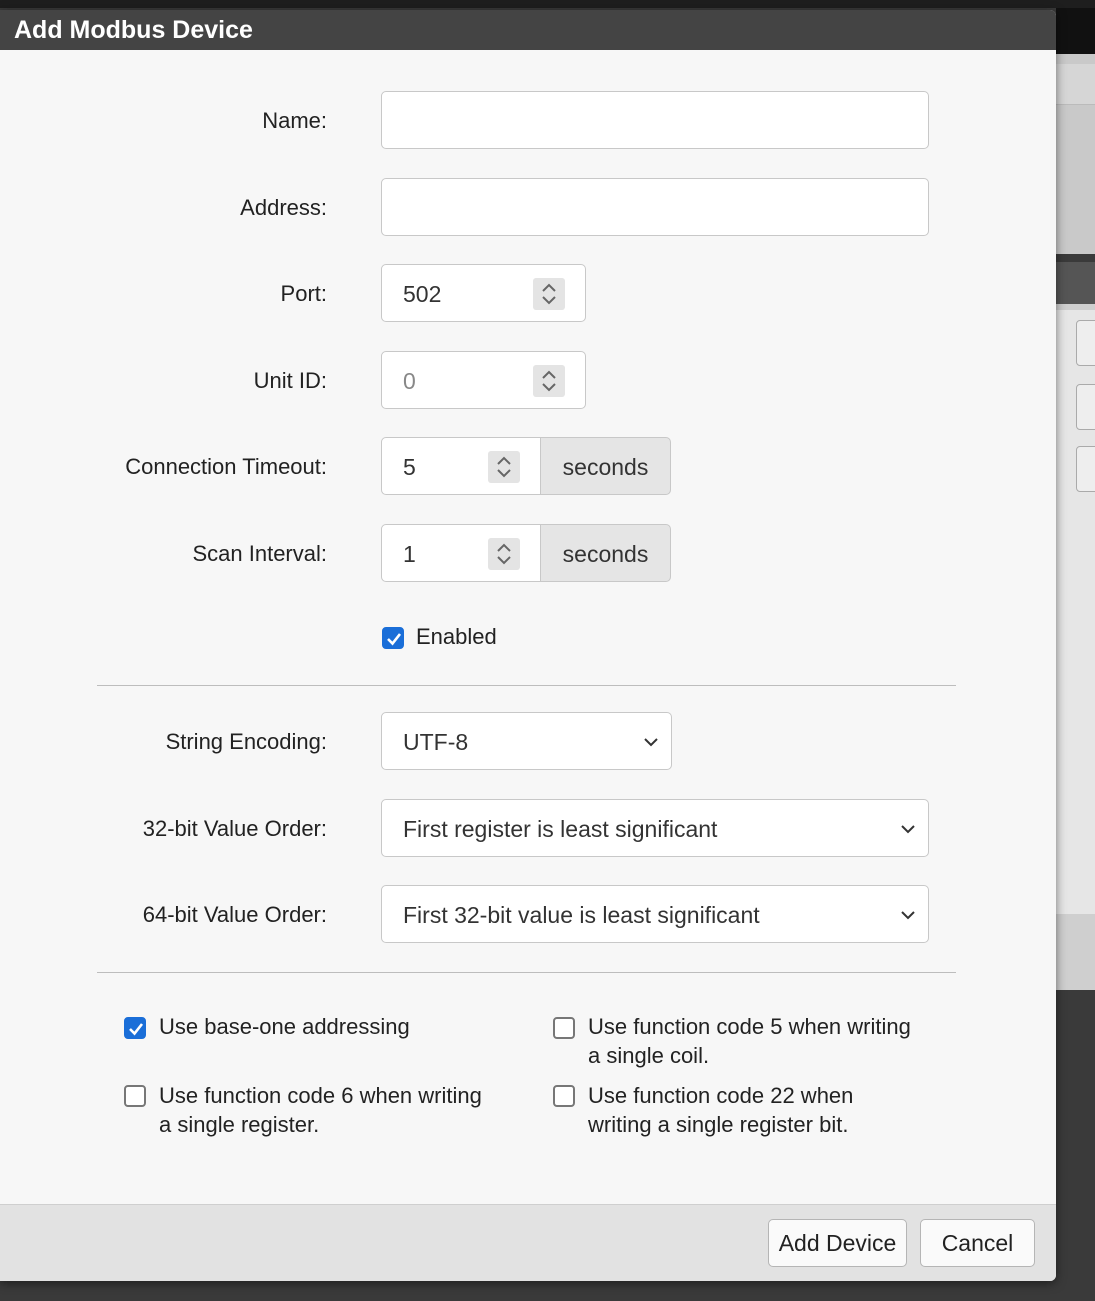  Describe the element at coordinates (977, 1243) in the screenshot. I see `cancel-button: Cancel` at that location.